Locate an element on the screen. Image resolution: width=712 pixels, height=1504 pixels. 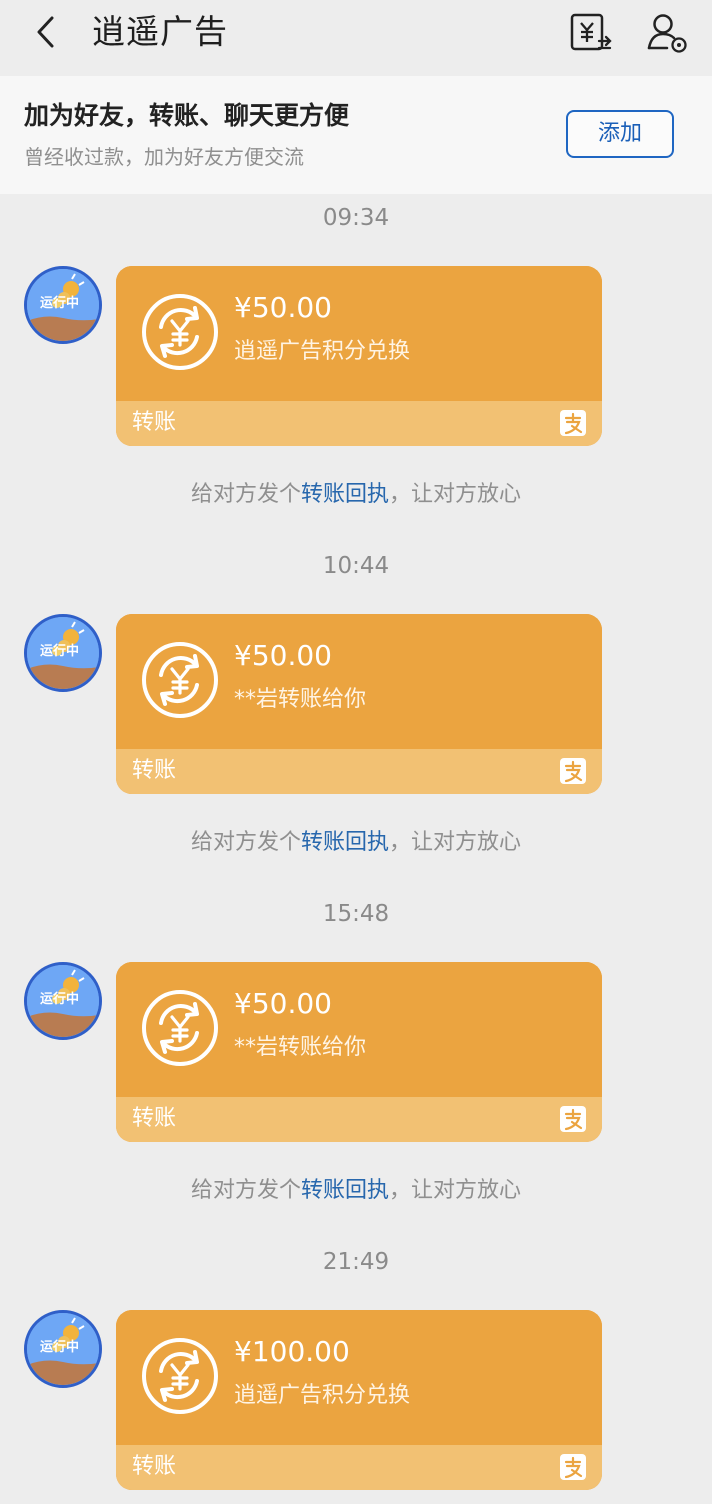
transfer-card: ¥50.00 逍遥广告积分兑换 转账 is located at coordinates (359, 356).